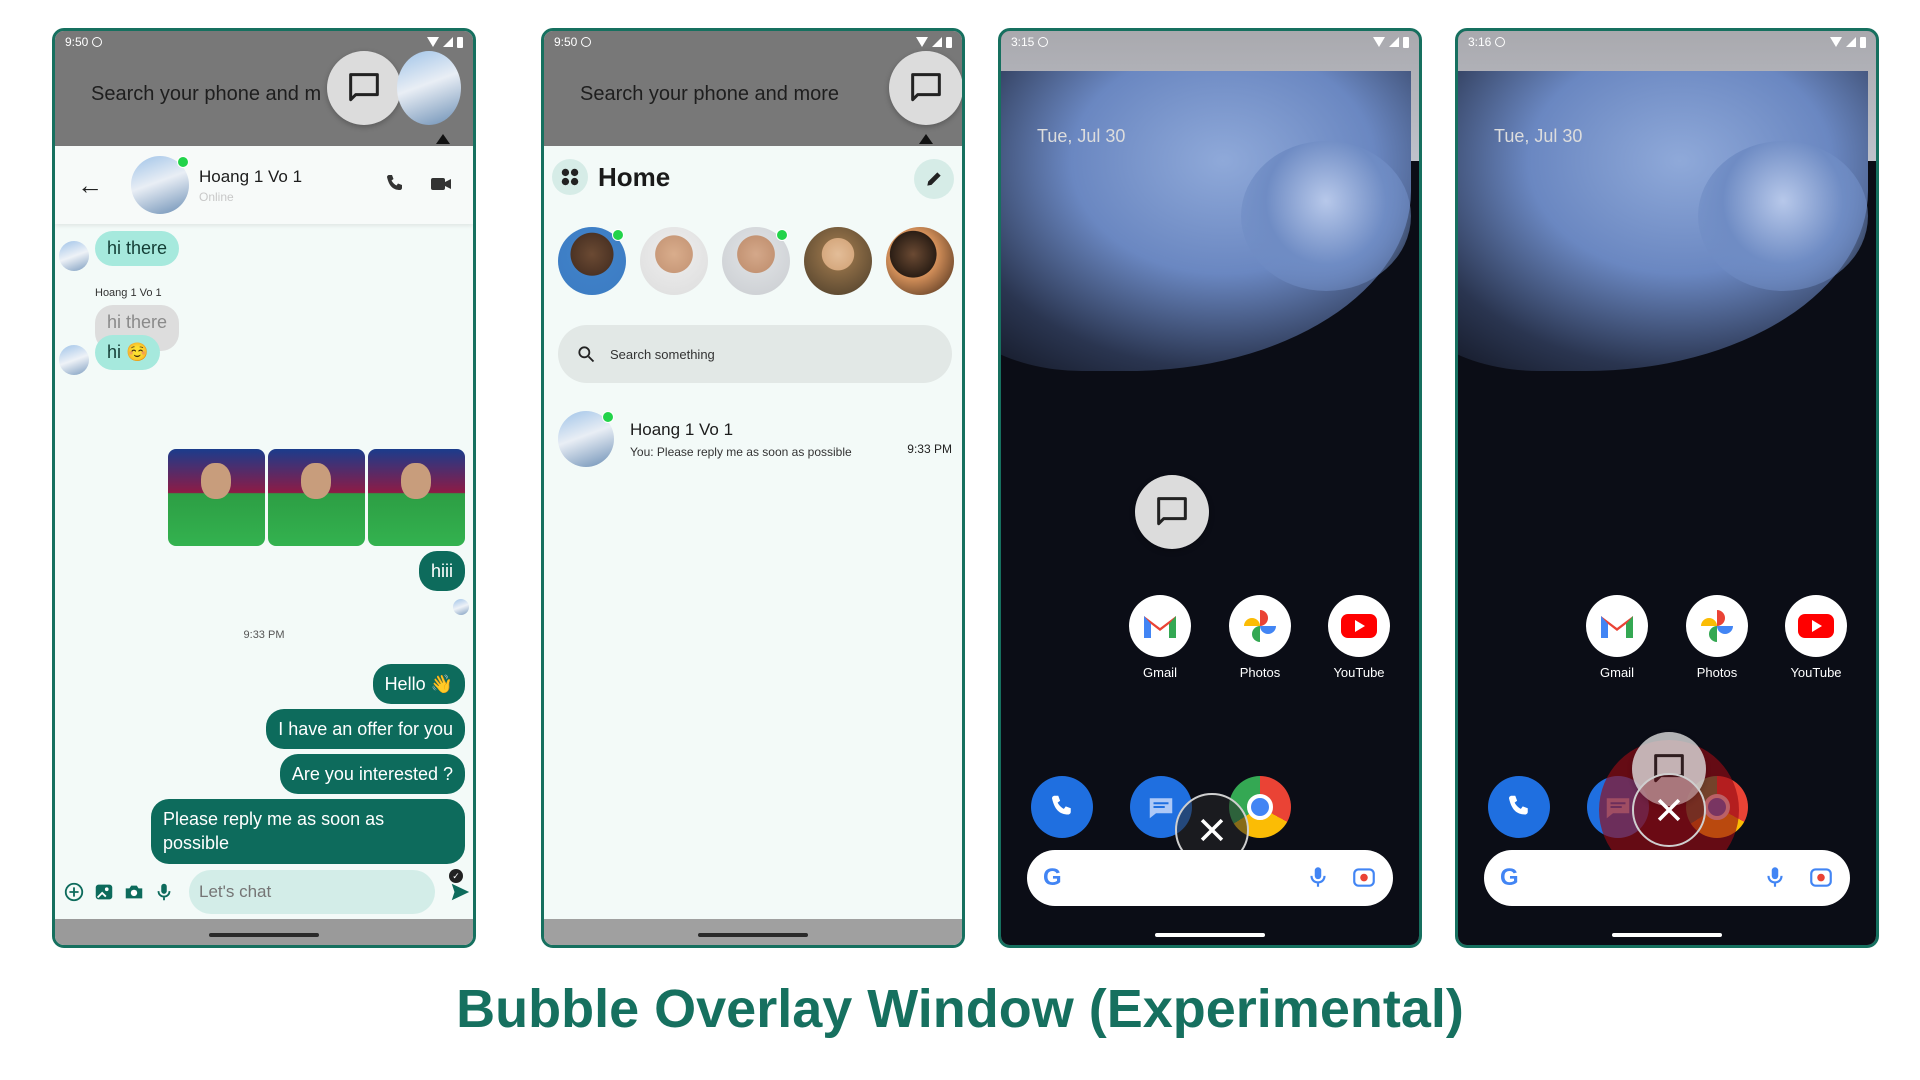 The width and height of the screenshot is (1920, 1080). I want to click on photos-icon, so click(1260, 626).